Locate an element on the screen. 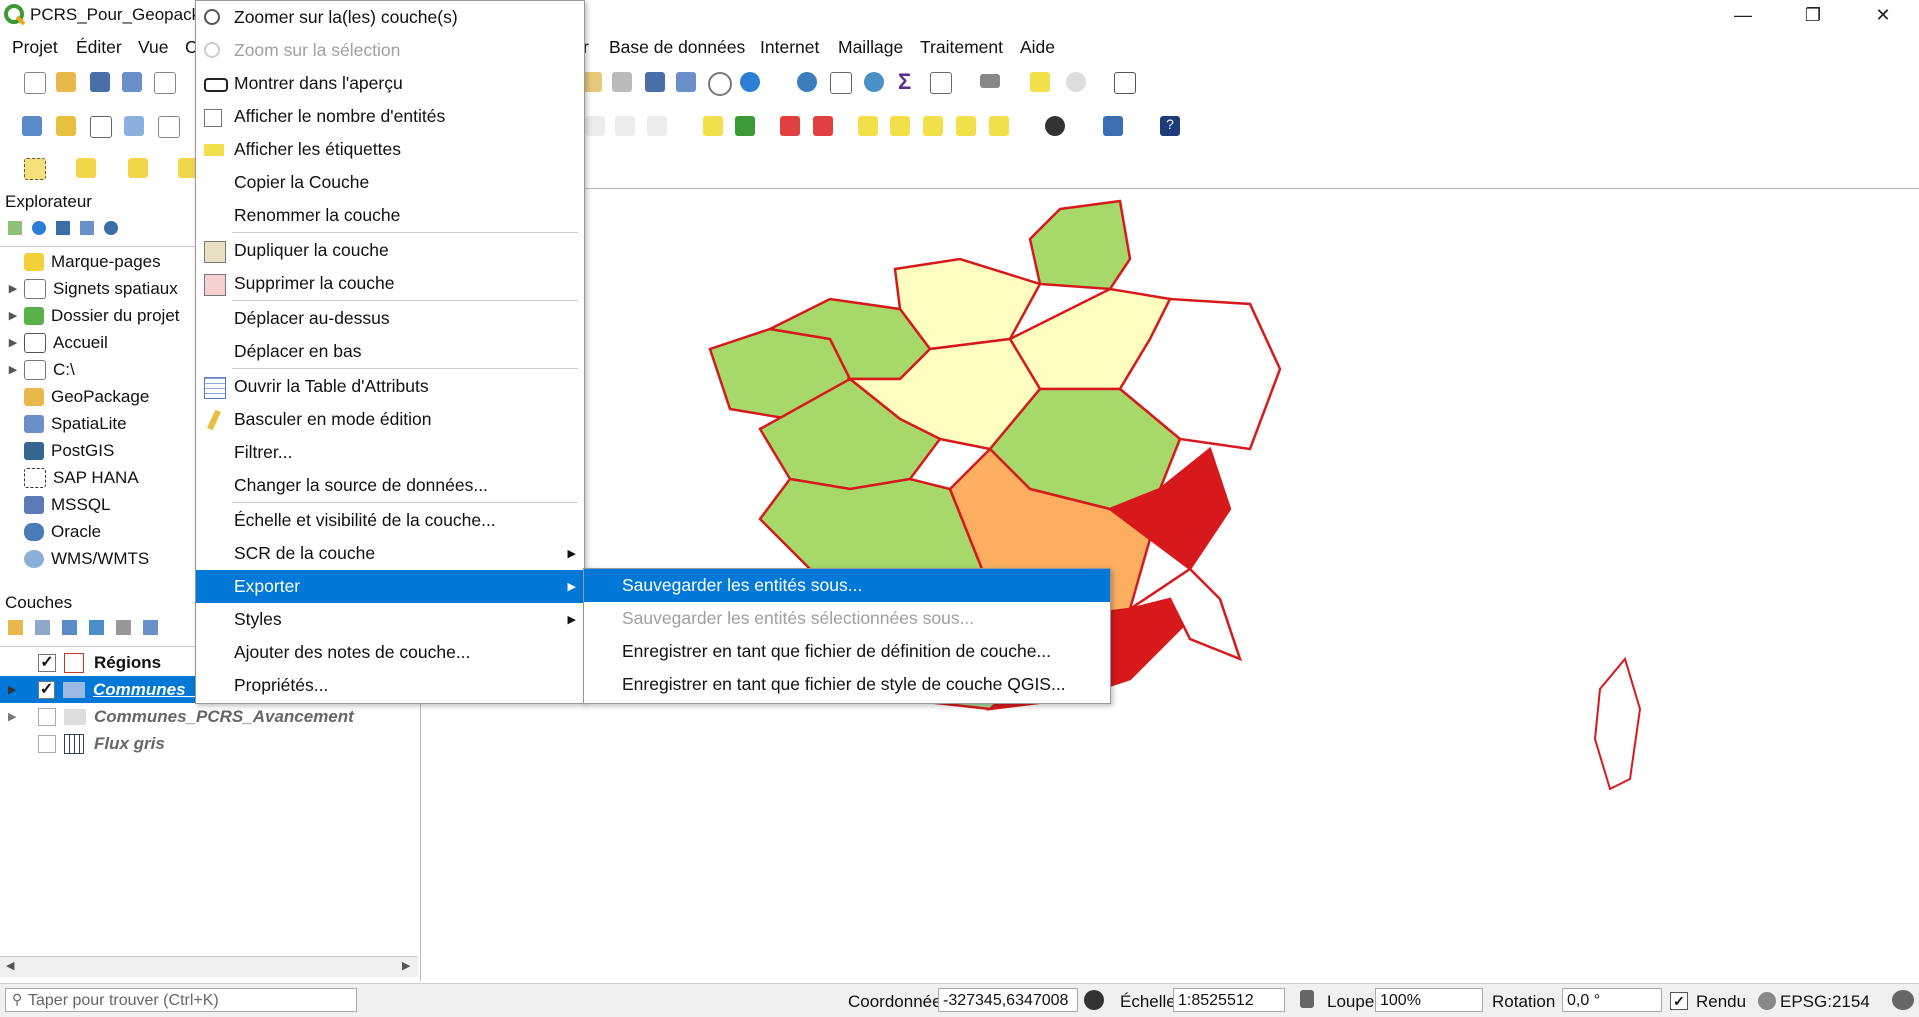 Image resolution: width=1919 pixels, height=1017 pixels. digitize-icon is located at coordinates (134, 126).